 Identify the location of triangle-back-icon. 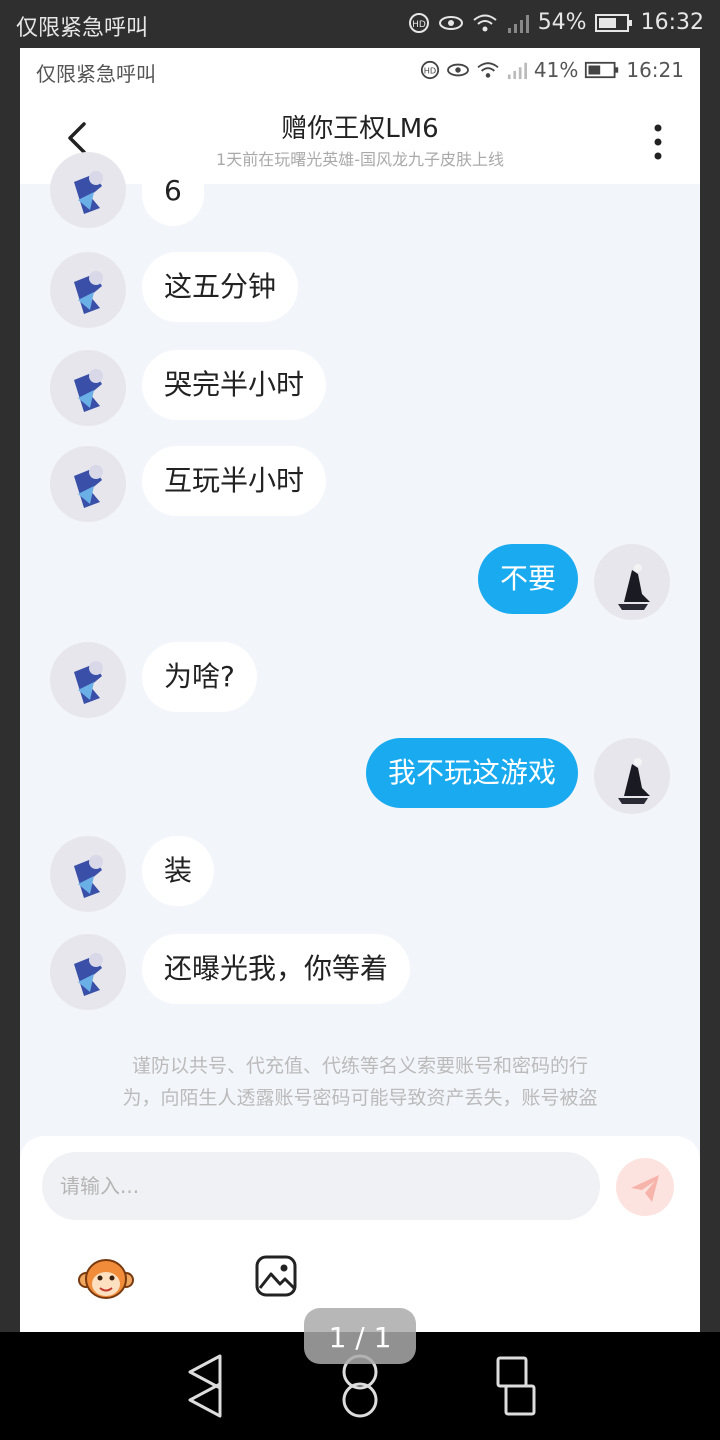
(204, 1386).